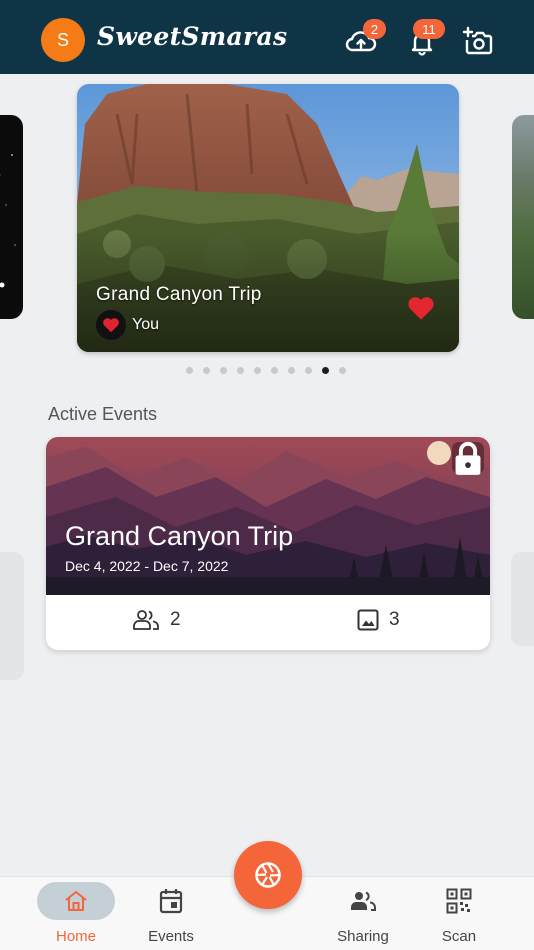  I want to click on event-members-stat: 2, so click(156, 620).